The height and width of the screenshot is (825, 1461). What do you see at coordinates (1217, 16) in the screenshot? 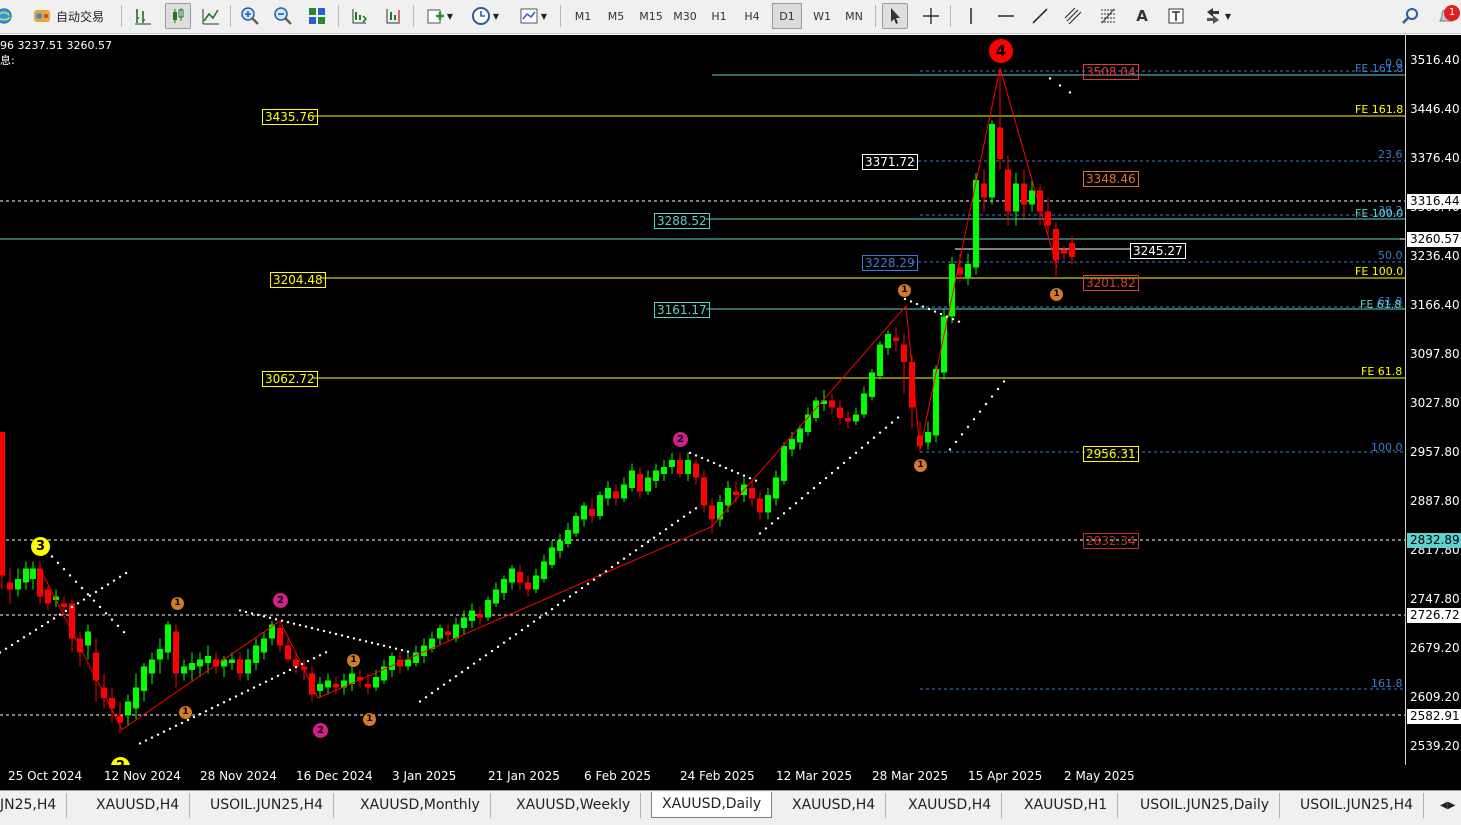
I see `arrows-dropdown-icon: ▼` at bounding box center [1217, 16].